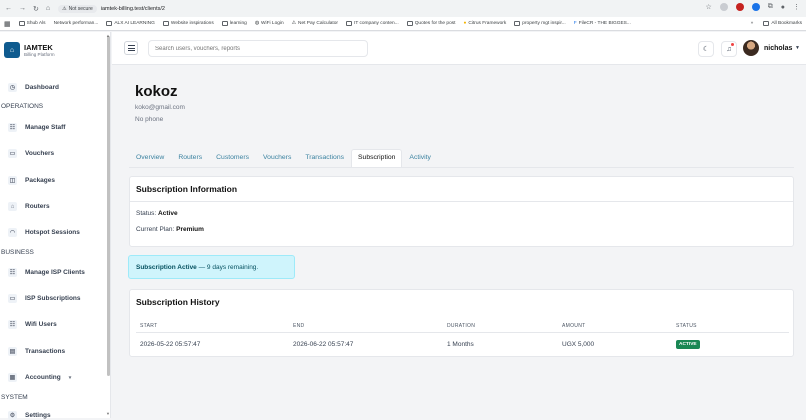 The image size is (806, 420). I want to click on bookmark: learning, so click(234, 23).